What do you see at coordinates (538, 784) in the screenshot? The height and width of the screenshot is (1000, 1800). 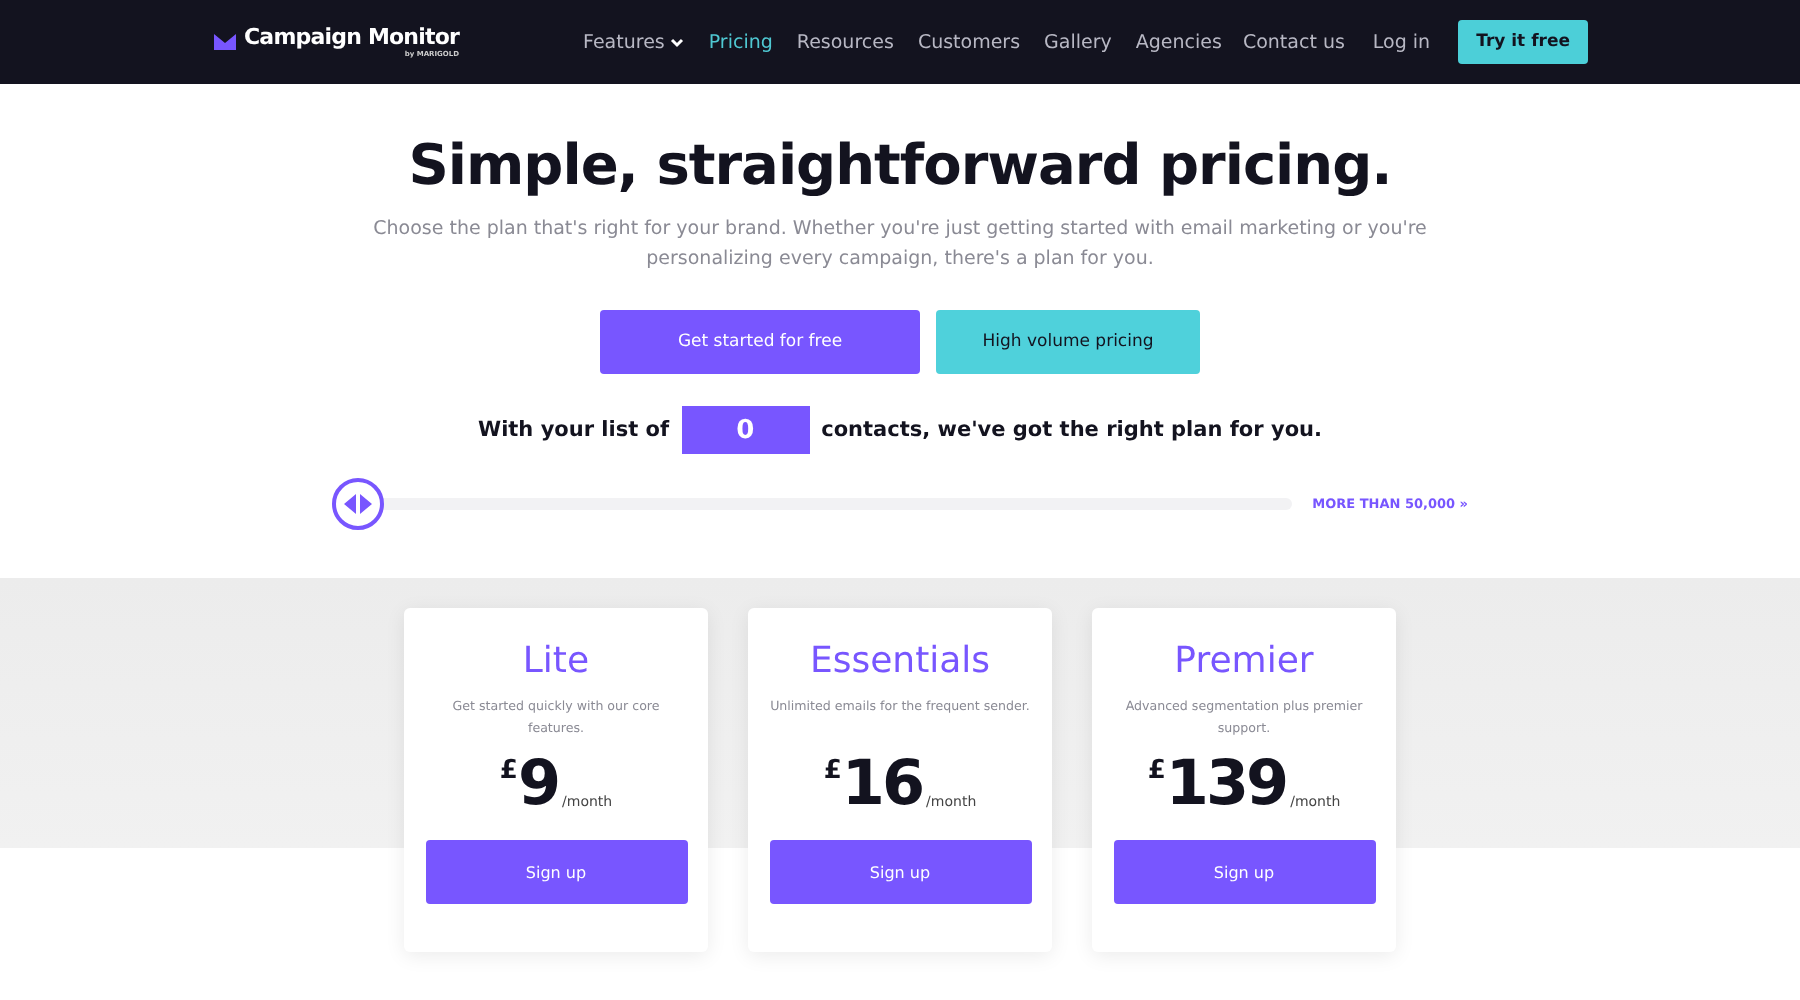 I see `plan-price: 9` at bounding box center [538, 784].